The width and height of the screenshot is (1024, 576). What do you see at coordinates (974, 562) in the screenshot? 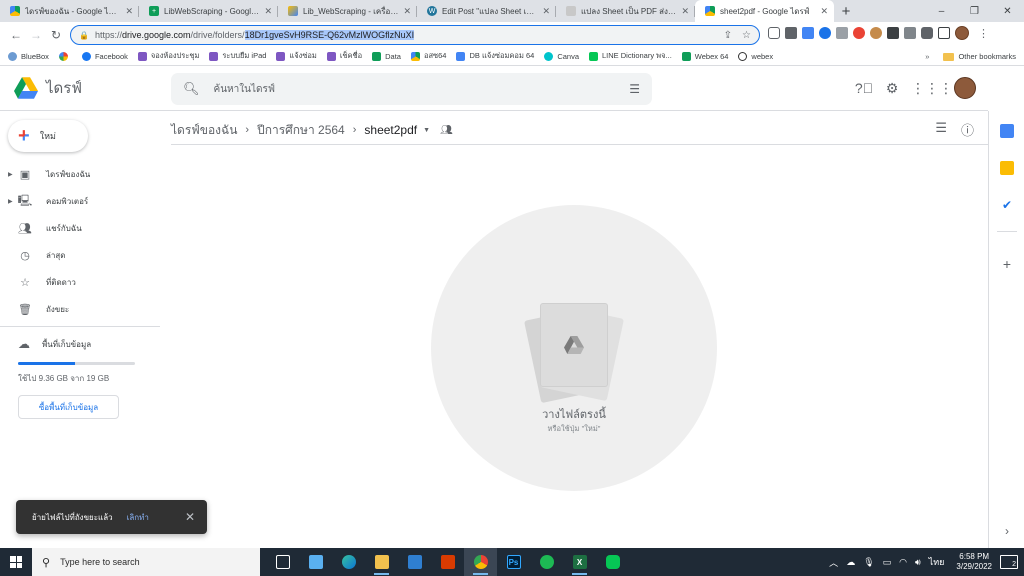
I see `clock: 6:58 PM 3/29/2022` at bounding box center [974, 562].